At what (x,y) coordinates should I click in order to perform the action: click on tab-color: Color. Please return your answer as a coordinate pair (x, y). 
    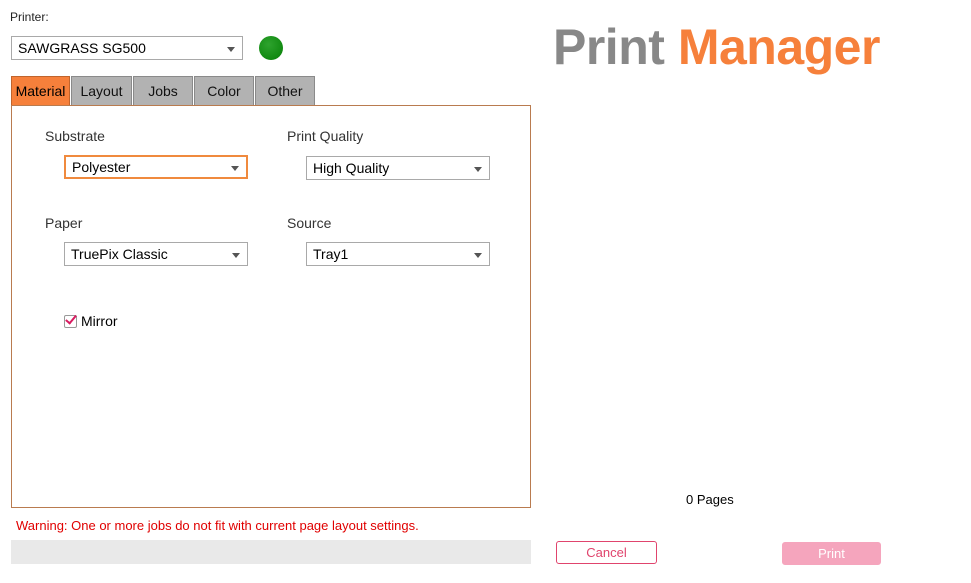
    Looking at the image, I should click on (224, 91).